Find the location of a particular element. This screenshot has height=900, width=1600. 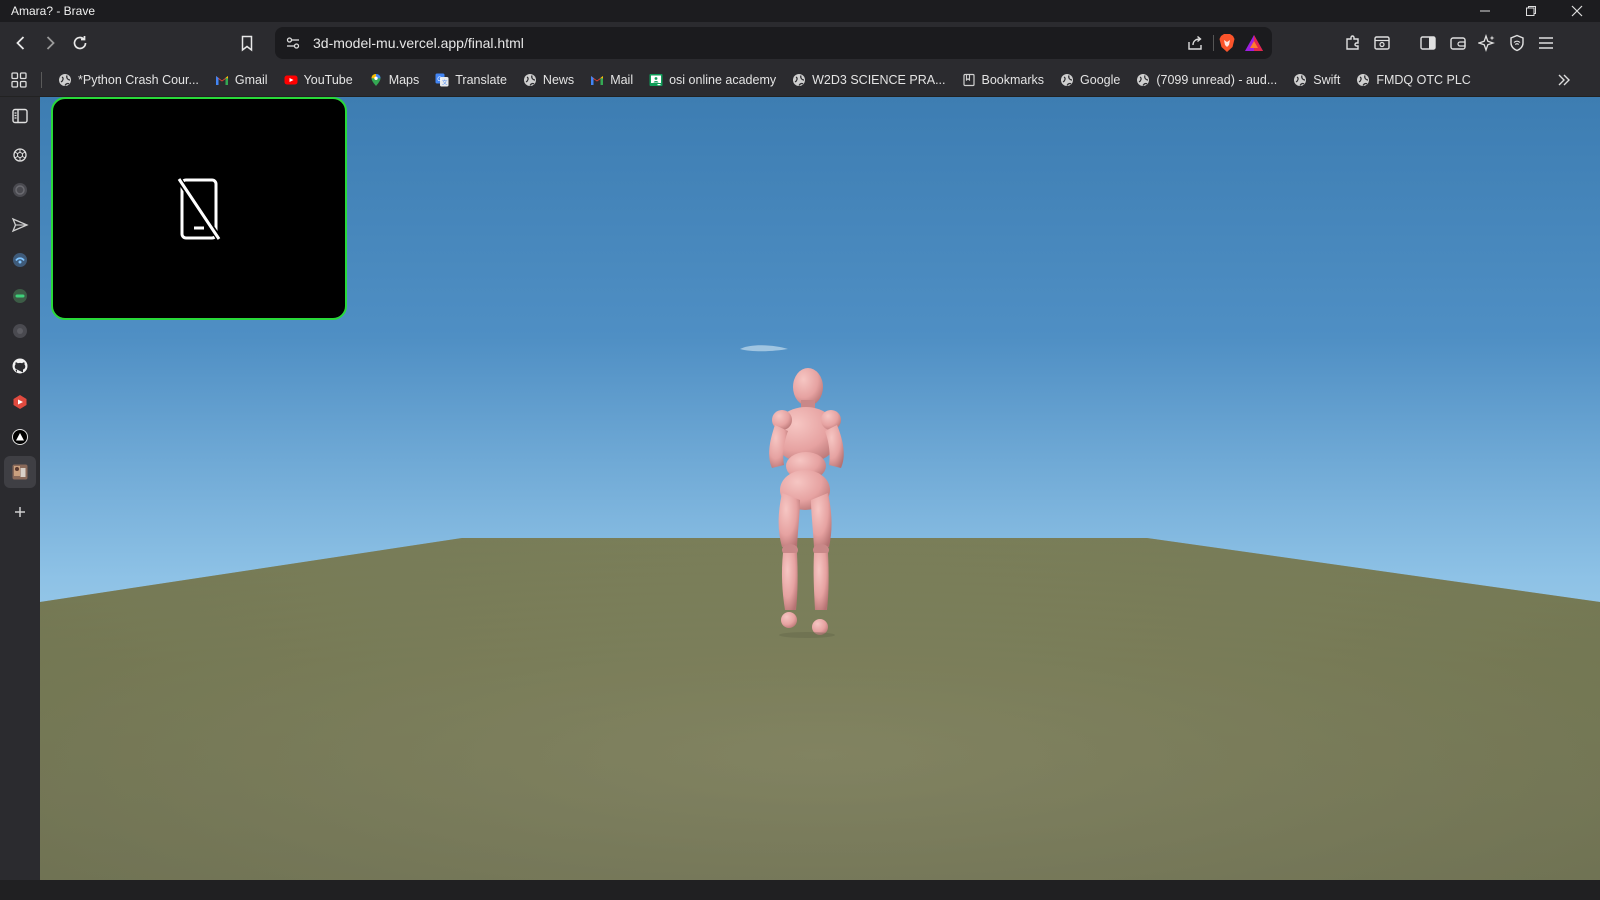

bookmark-icon is located at coordinates (247, 43).